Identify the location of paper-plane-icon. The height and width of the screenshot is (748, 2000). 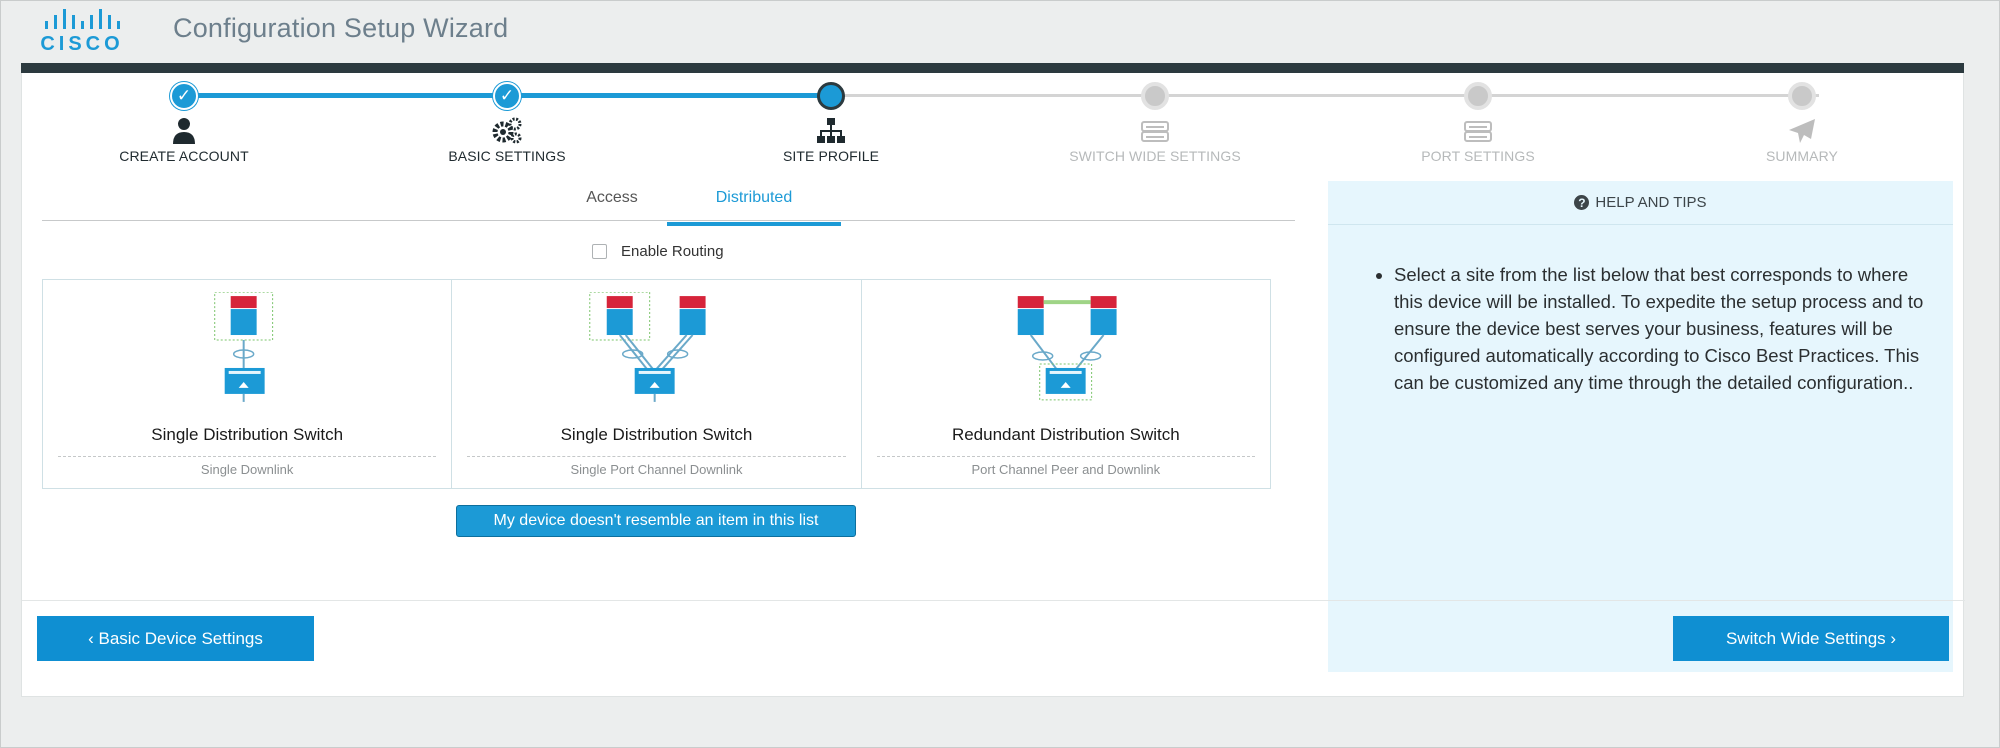
(1802, 131).